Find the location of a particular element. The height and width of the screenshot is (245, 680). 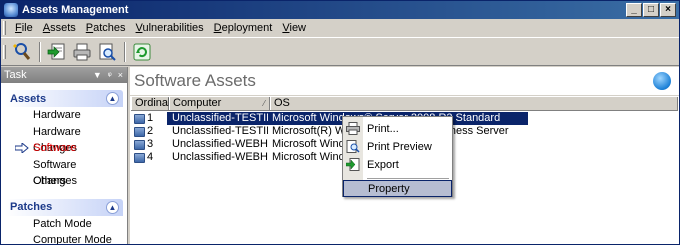

wizard-button is located at coordinates (22, 52).